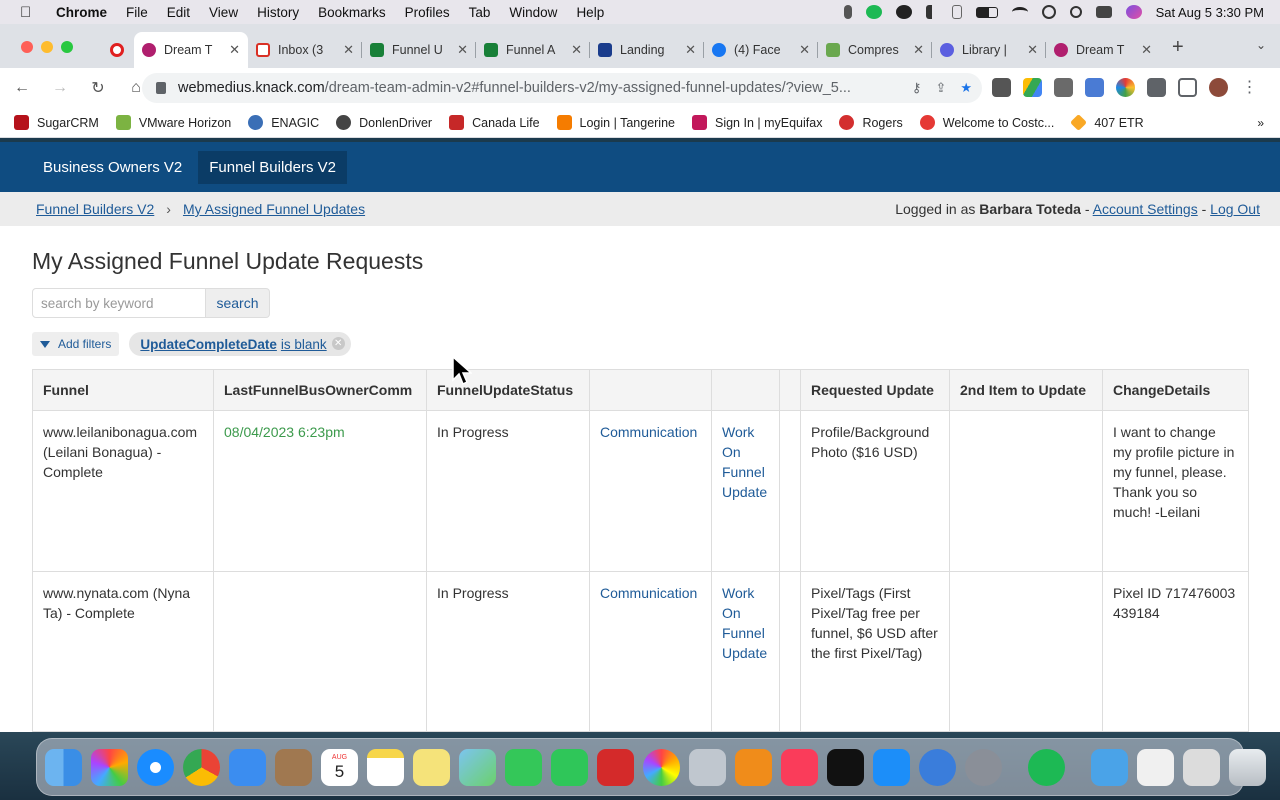 The image size is (1280, 800). I want to click on column-header: 2nd Item to Update, so click(1026, 390).